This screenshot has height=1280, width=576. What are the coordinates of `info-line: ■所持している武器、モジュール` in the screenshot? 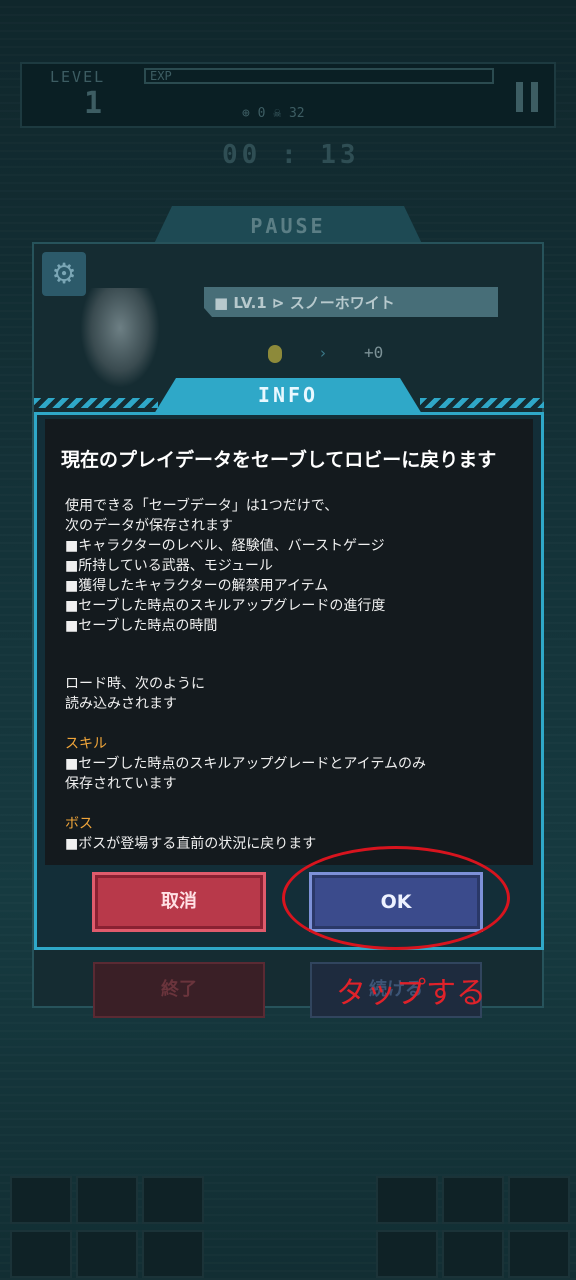 It's located at (169, 566).